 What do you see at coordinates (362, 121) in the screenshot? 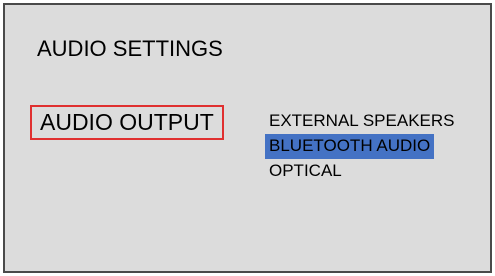
I see `option-external-speakers: EXTERNAL SPEAKERS` at bounding box center [362, 121].